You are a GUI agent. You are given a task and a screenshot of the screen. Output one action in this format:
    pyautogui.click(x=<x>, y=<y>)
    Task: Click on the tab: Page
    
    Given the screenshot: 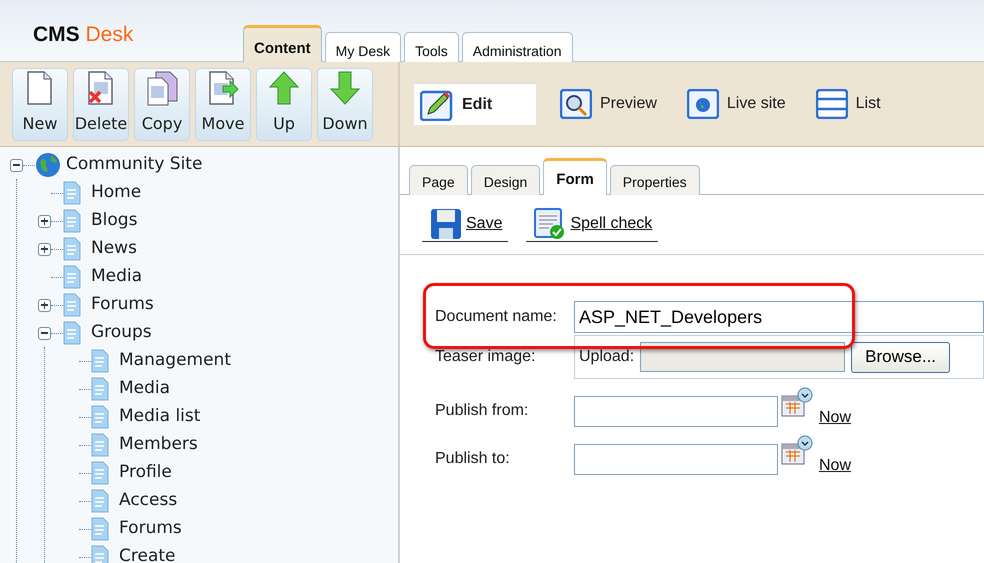 What is the action you would take?
    pyautogui.click(x=438, y=180)
    